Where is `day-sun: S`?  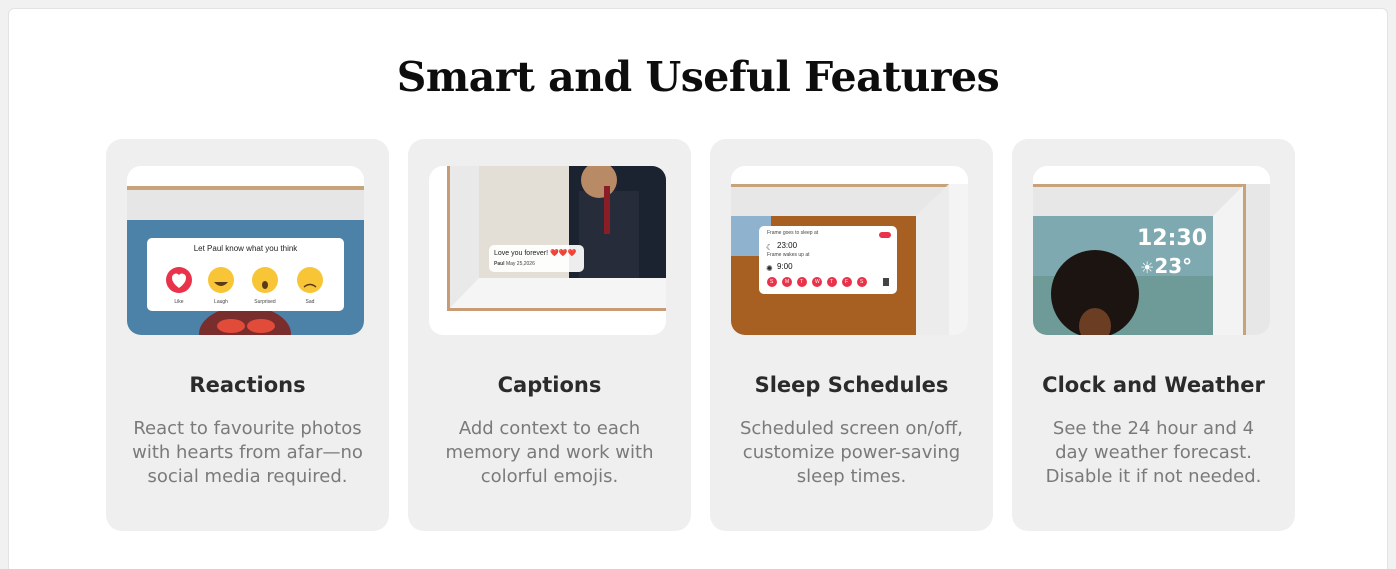 day-sun: S is located at coordinates (771, 282).